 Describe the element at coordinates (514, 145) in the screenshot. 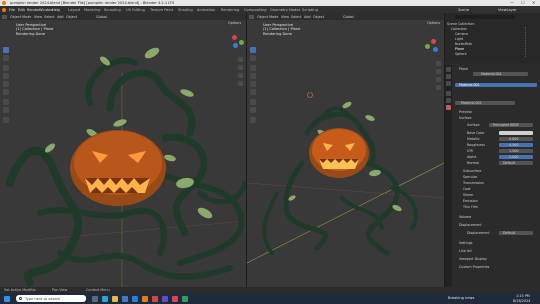

I see `roughness-value: 0.500` at that location.